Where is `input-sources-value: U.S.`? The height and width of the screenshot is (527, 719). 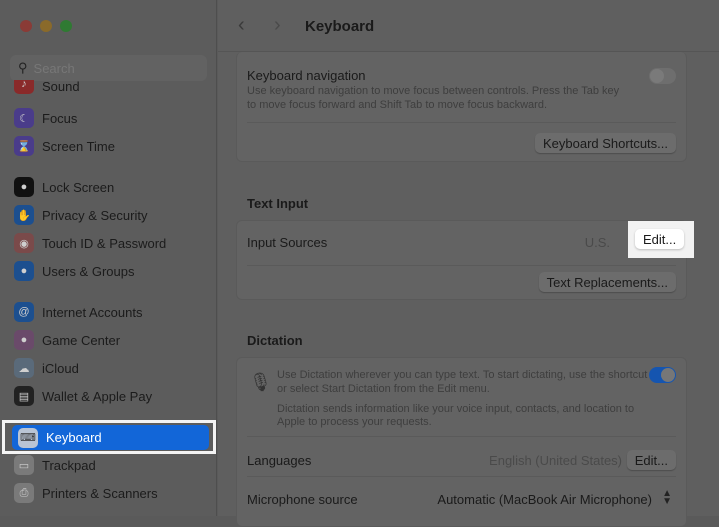 input-sources-value: U.S. is located at coordinates (597, 242).